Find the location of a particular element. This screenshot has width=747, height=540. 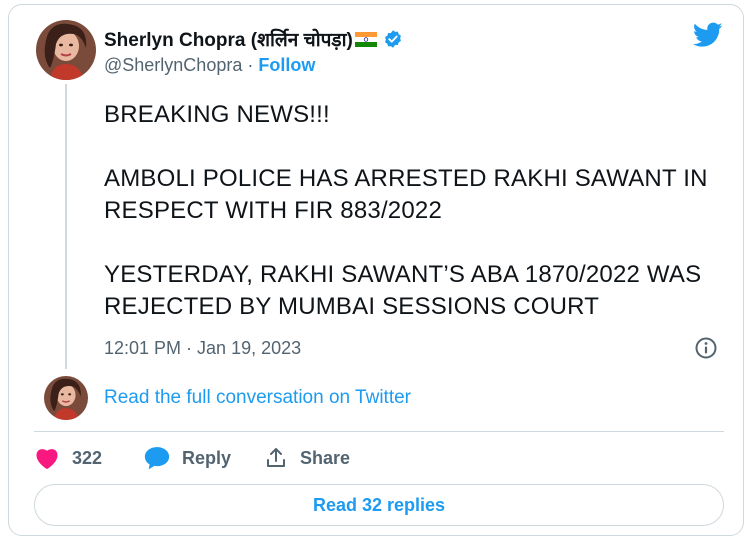

read-full-conversation-link: Read the full conversation on Twitter is located at coordinates (257, 398).